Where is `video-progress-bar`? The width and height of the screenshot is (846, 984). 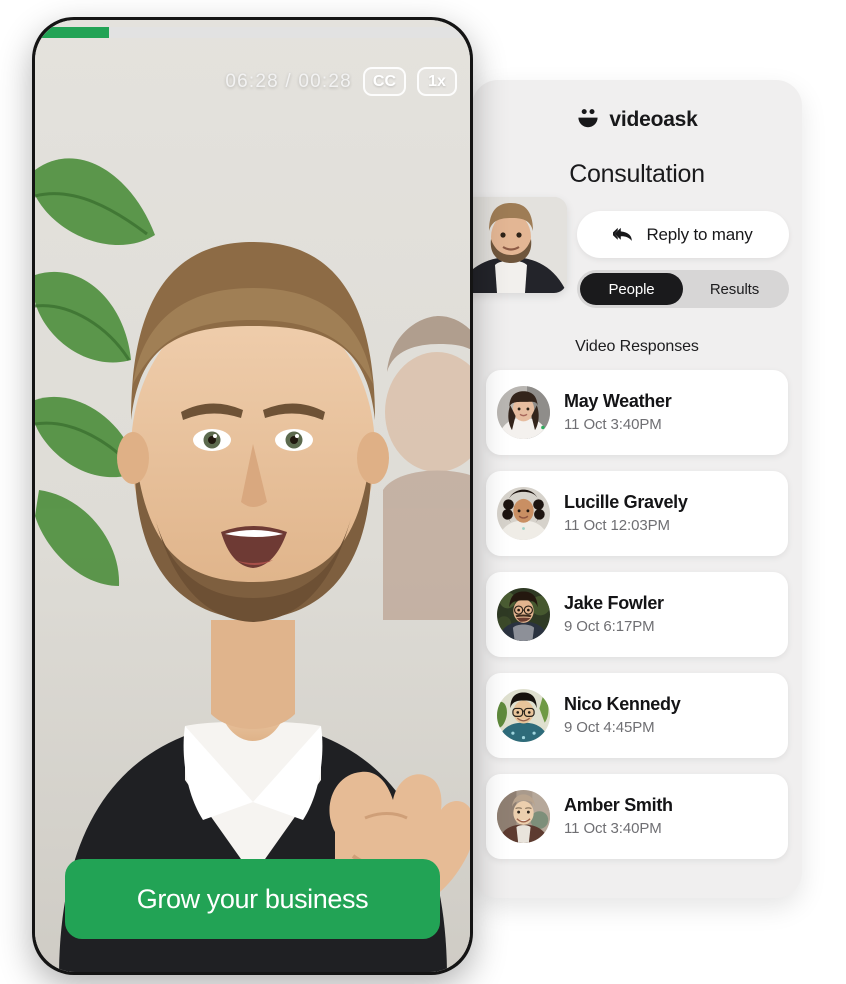
video-progress-bar is located at coordinates (252, 32).